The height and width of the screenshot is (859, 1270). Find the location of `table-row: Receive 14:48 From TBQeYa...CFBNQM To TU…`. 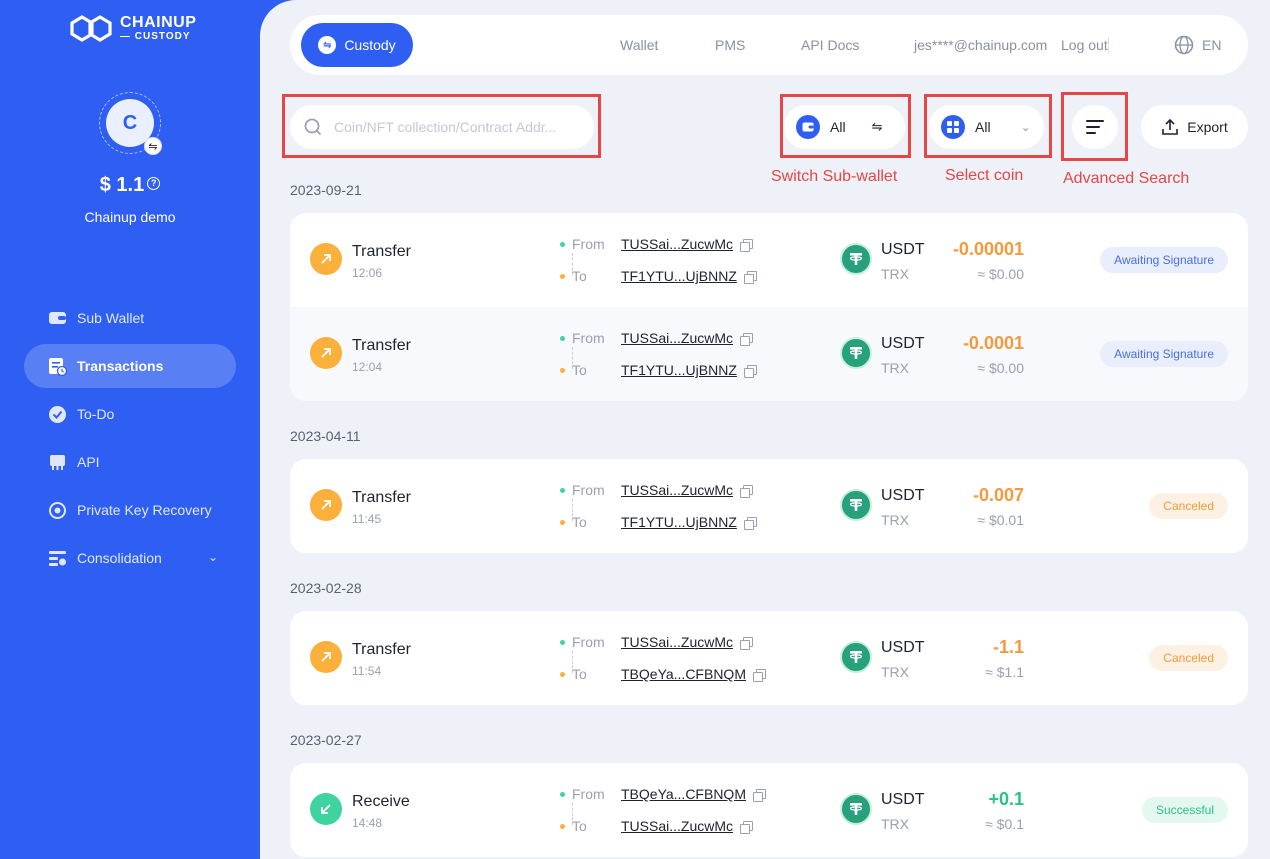

table-row: Receive 14:48 From TBQeYa...CFBNQM To TU… is located at coordinates (769, 810).